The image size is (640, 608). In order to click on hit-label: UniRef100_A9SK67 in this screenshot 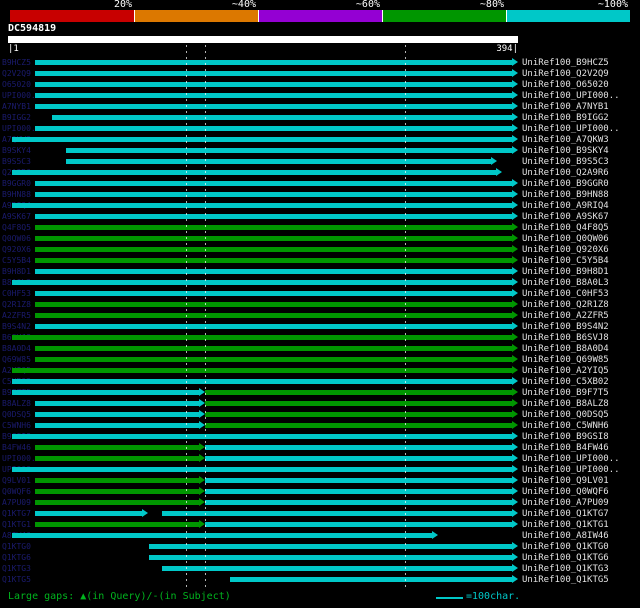, I will do `click(565, 217)`.